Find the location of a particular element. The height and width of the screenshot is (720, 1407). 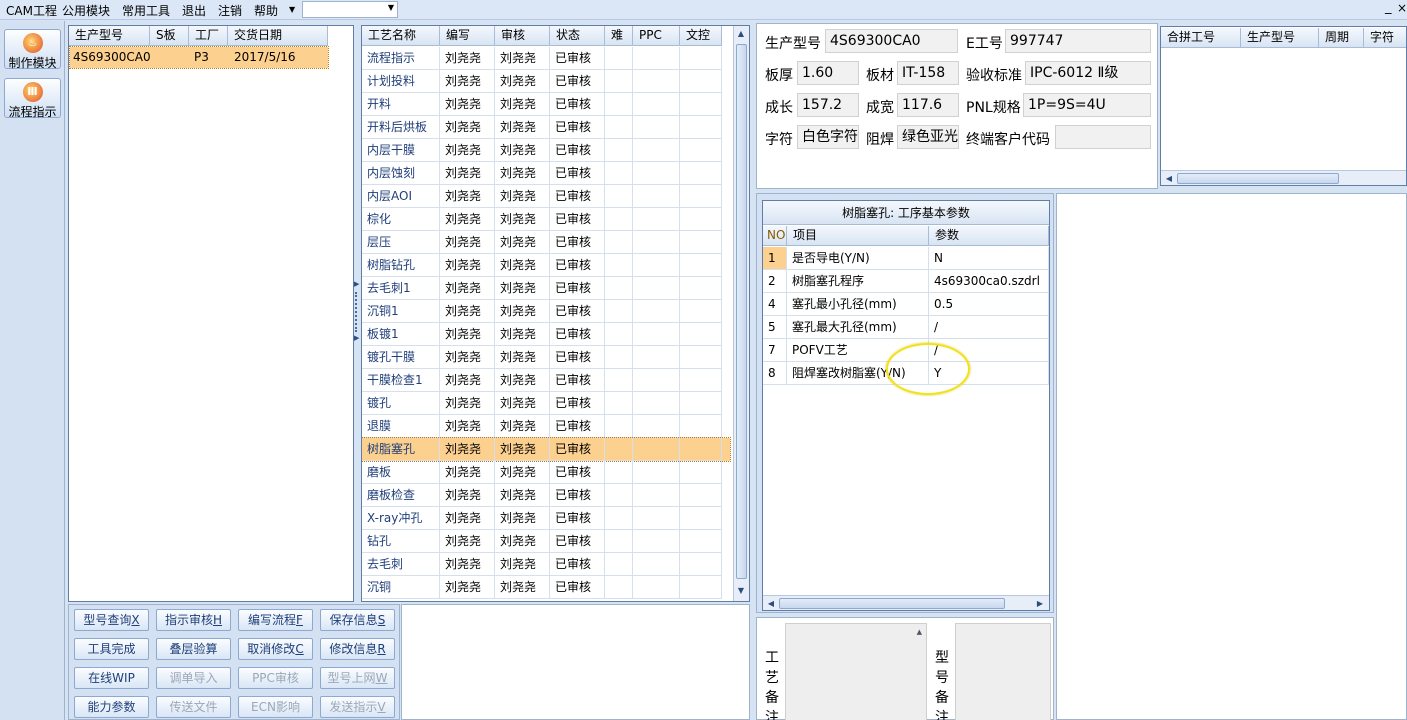

table-row: 流程指示 刘尧尧 刘尧尧 已审核 is located at coordinates (546, 58).